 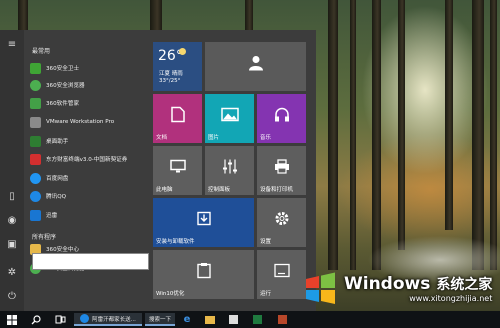 I want to click on baidu-netdisk-icon, so click(x=35, y=178).